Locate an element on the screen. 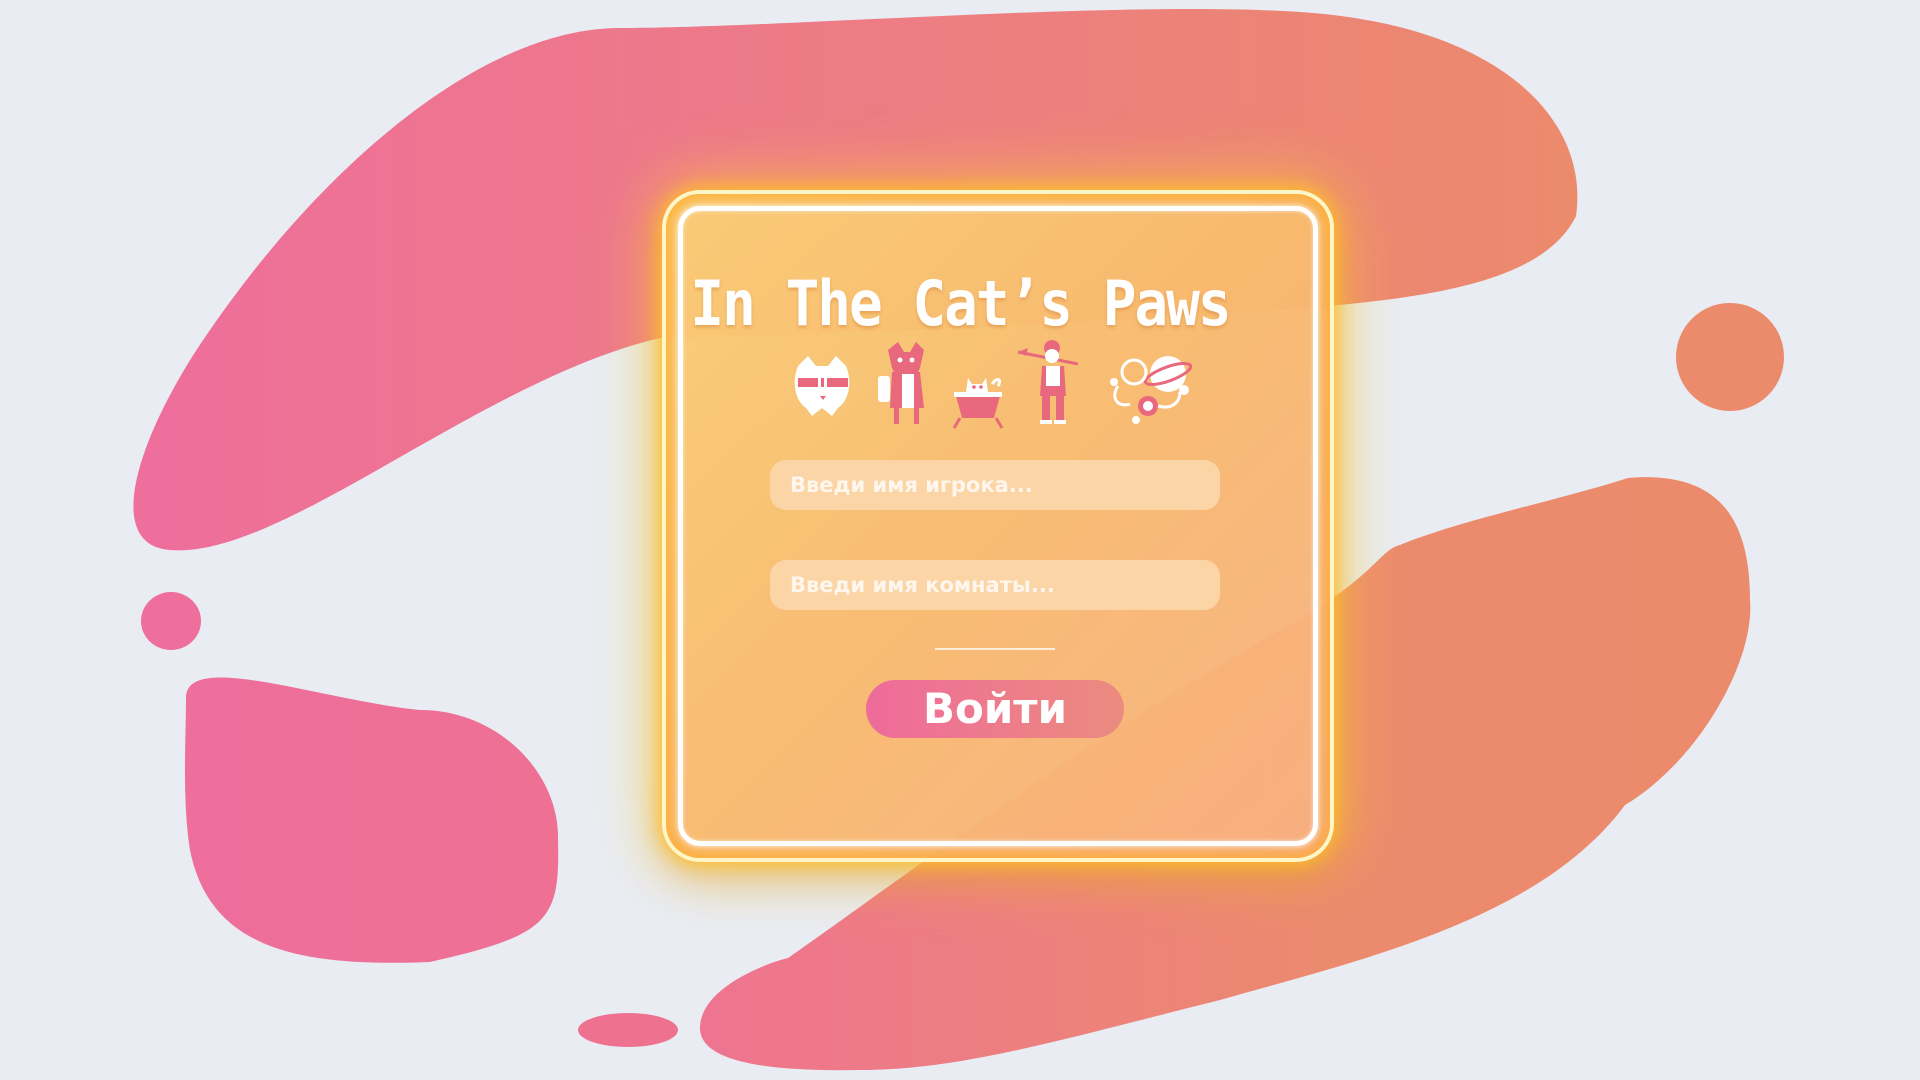 This screenshot has width=1920, height=1080. cosmic-creature-icon is located at coordinates (1151, 390).